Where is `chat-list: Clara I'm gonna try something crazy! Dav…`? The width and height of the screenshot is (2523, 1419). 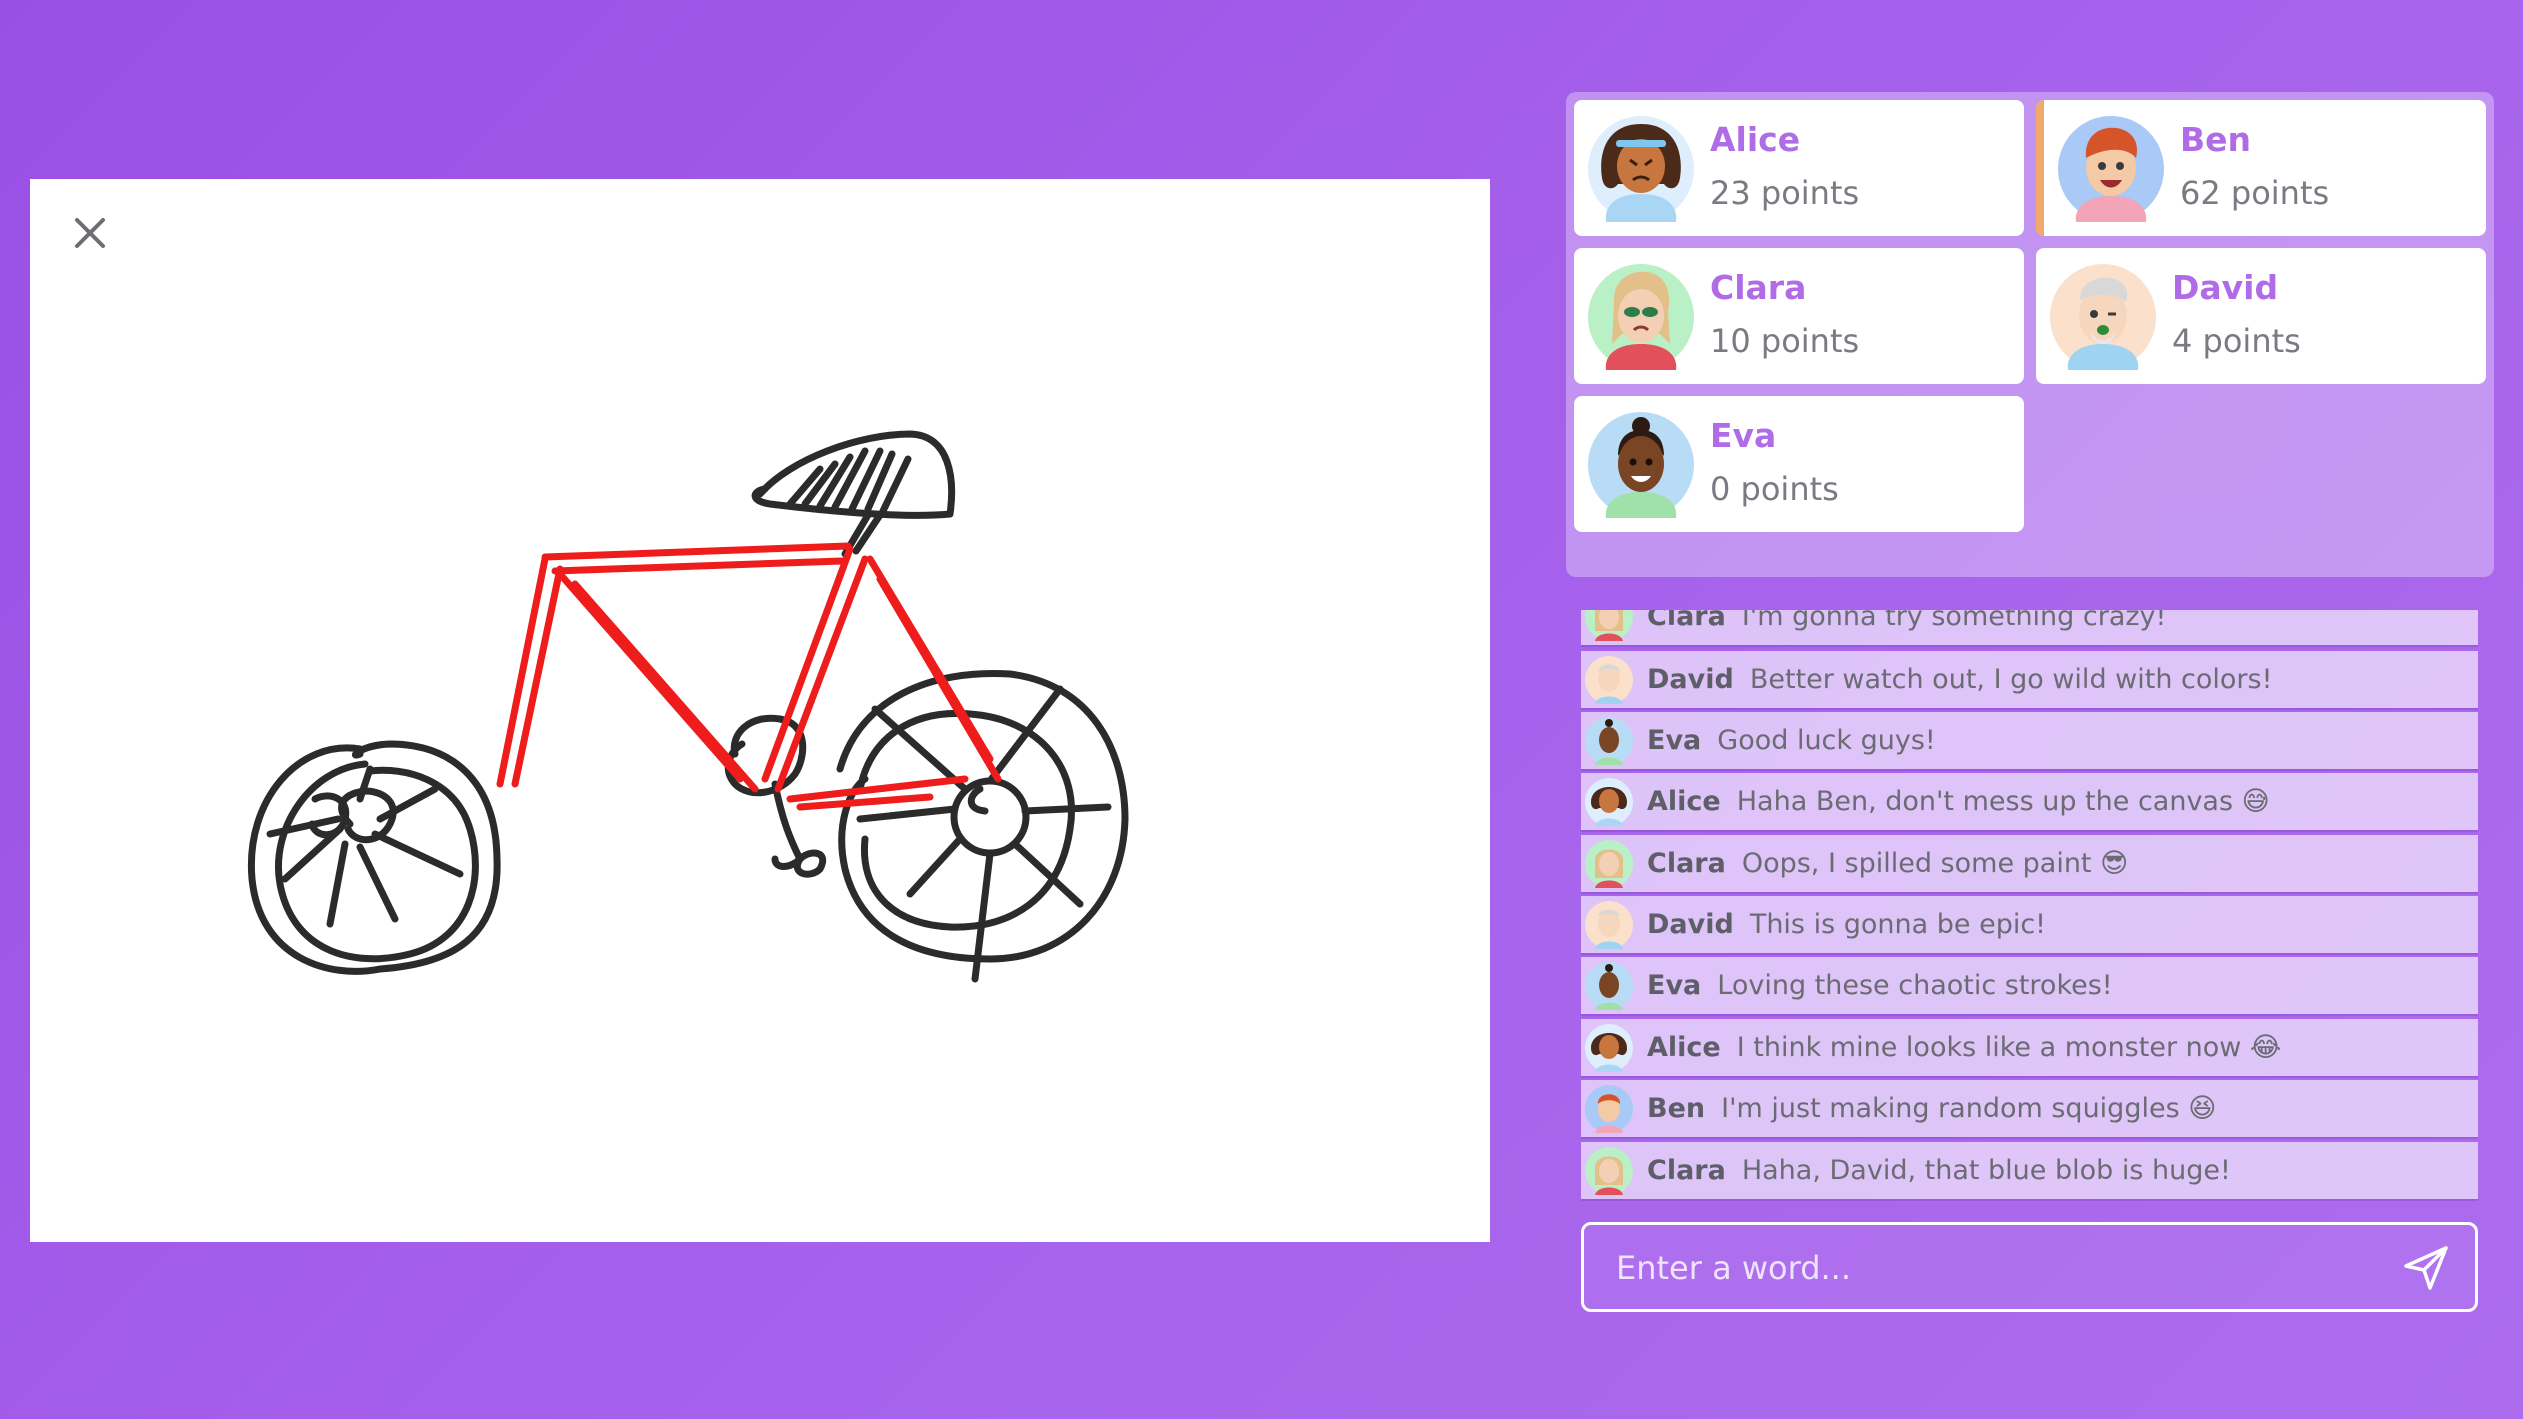
chat-list: Clara I'm gonna try something crazy! Dav… is located at coordinates (2029, 906).